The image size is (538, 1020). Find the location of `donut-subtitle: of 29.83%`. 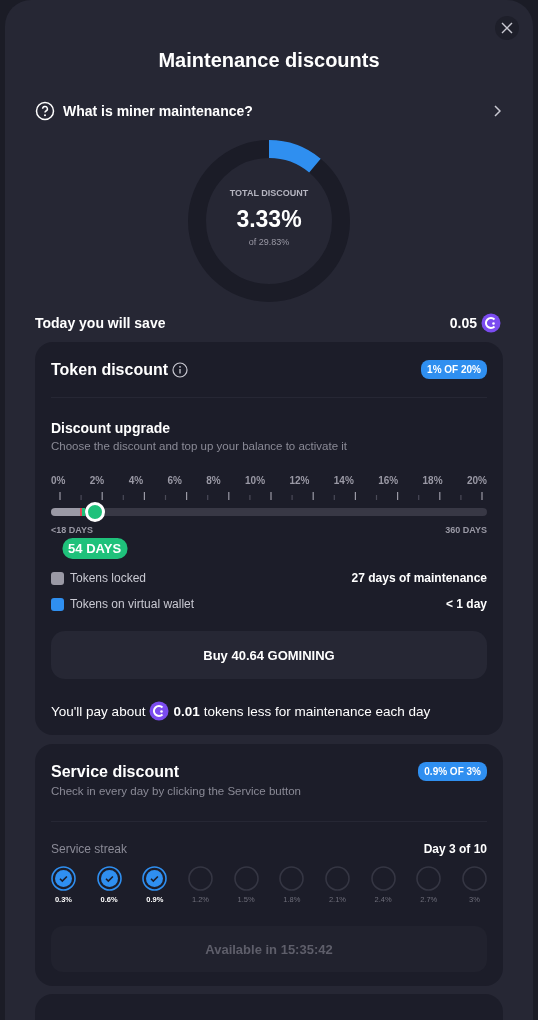

donut-subtitle: of 29.83% is located at coordinates (269, 241).